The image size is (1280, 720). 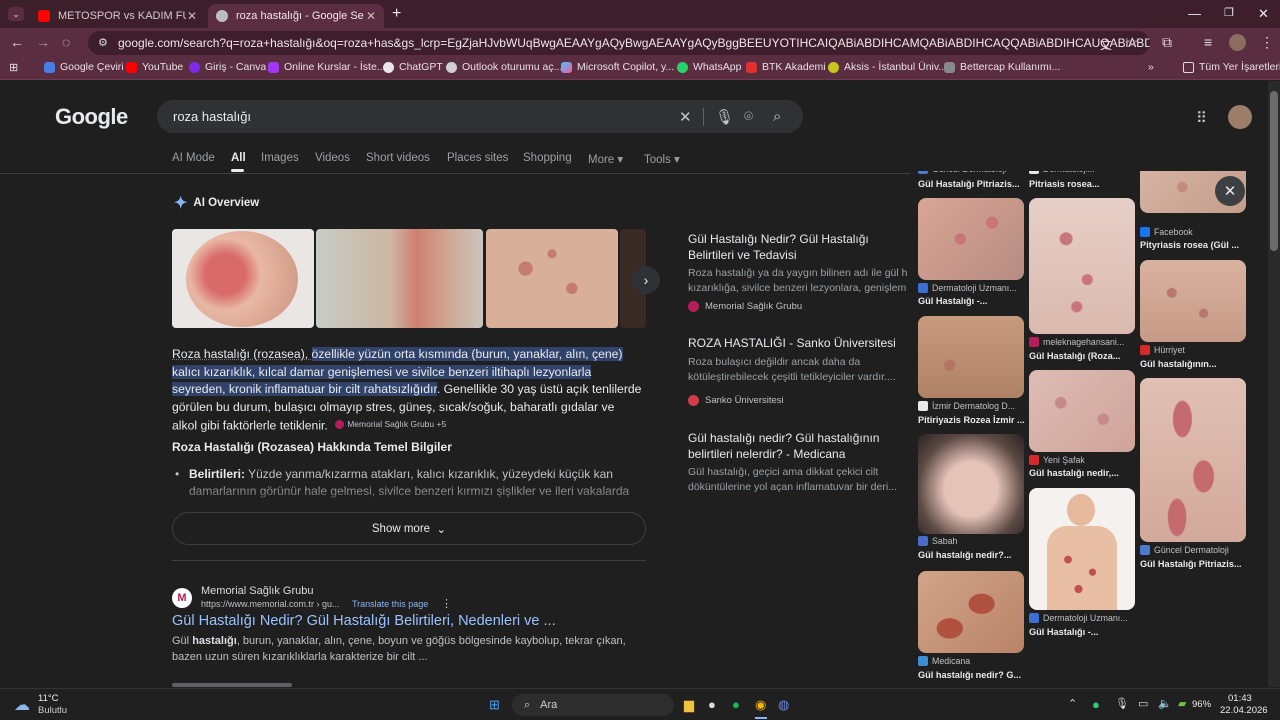 I want to click on tab-tools: Tools ▾, so click(x=662, y=159).